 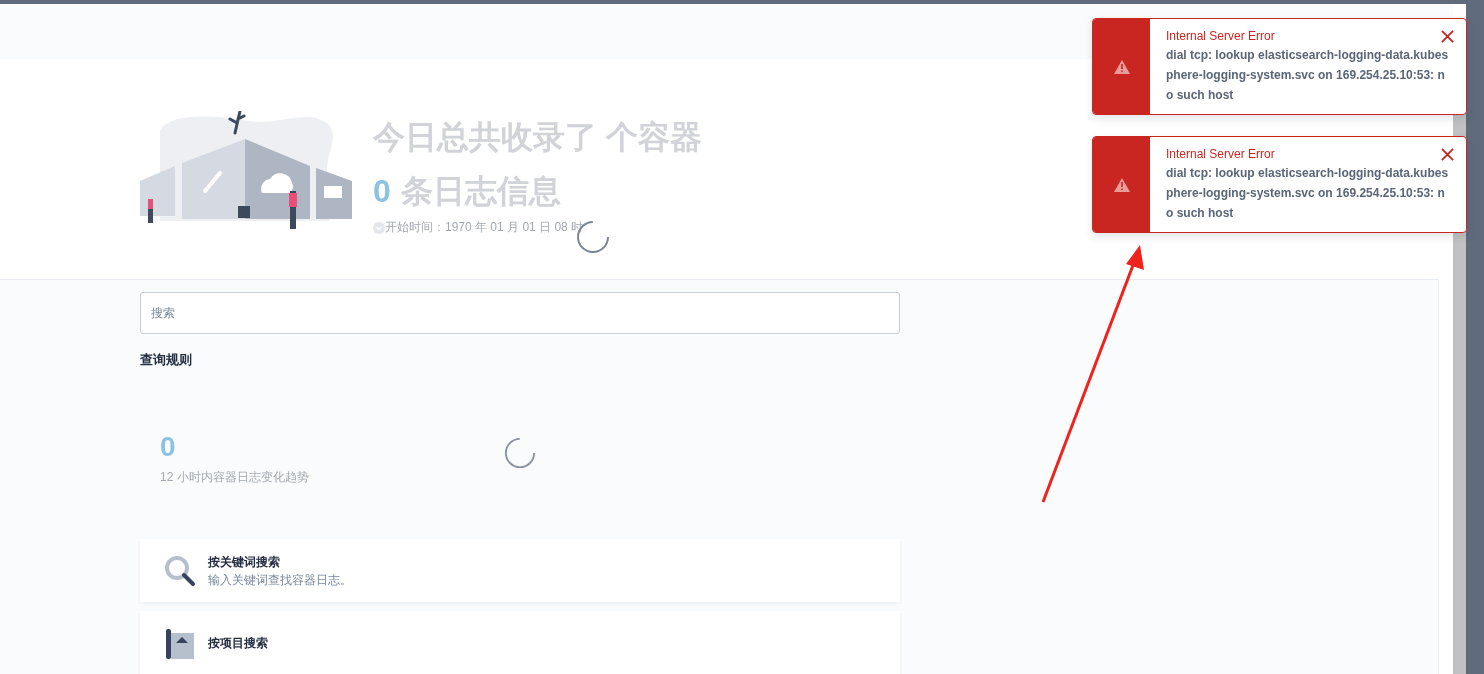 What do you see at coordinates (168, 447) in the screenshot?
I see `trend-count: 0` at bounding box center [168, 447].